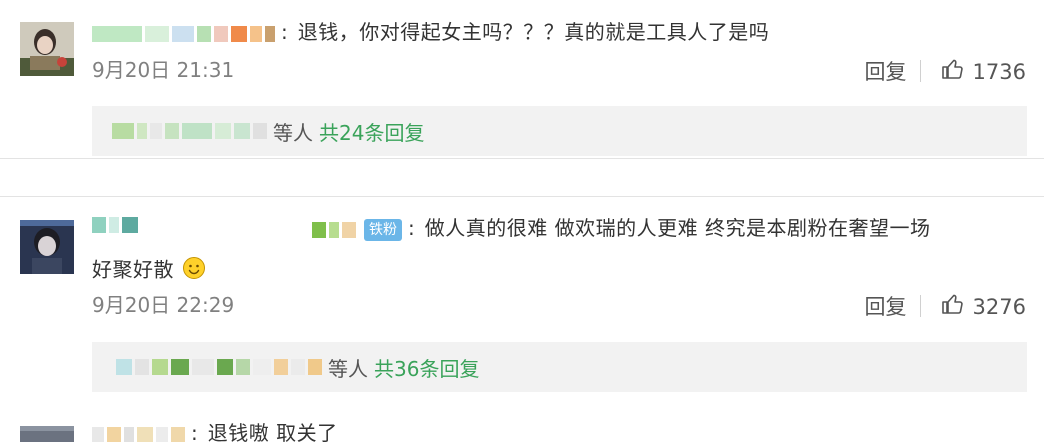 Image resolution: width=1044 pixels, height=442 pixels. What do you see at coordinates (999, 72) in the screenshot?
I see `like-count: 1736` at bounding box center [999, 72].